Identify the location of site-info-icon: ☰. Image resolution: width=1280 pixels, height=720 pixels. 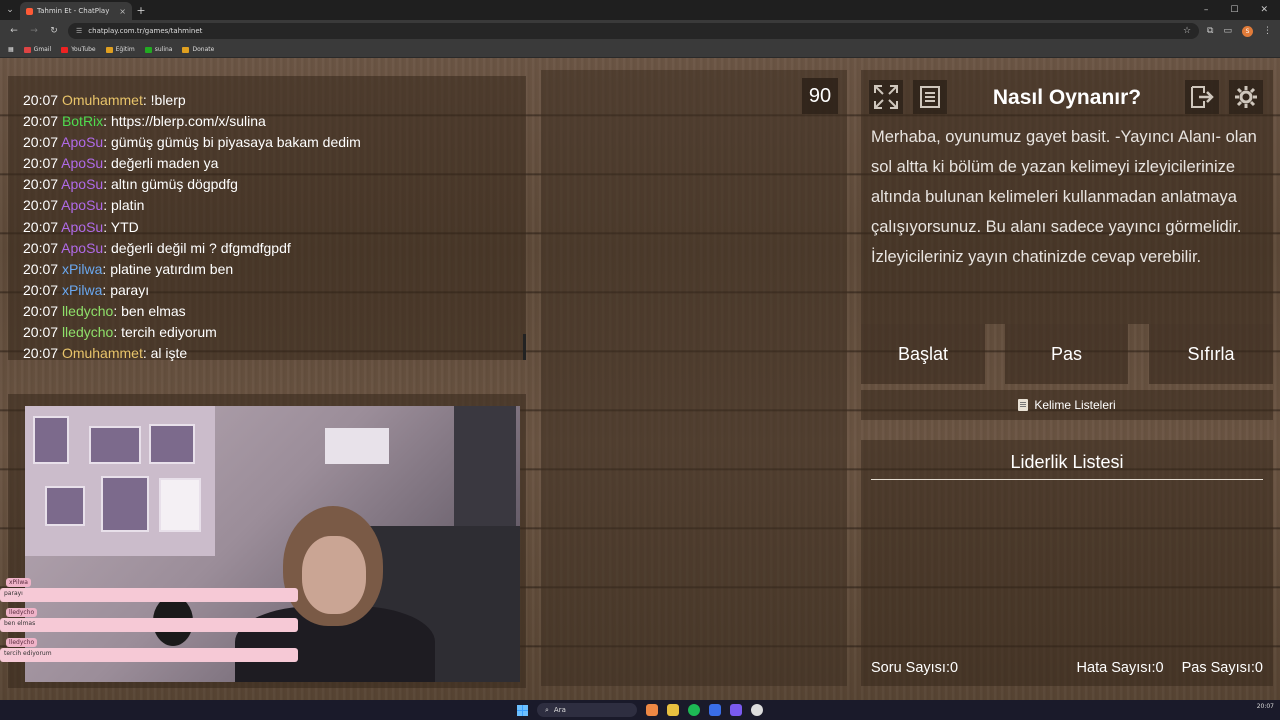
(79, 31).